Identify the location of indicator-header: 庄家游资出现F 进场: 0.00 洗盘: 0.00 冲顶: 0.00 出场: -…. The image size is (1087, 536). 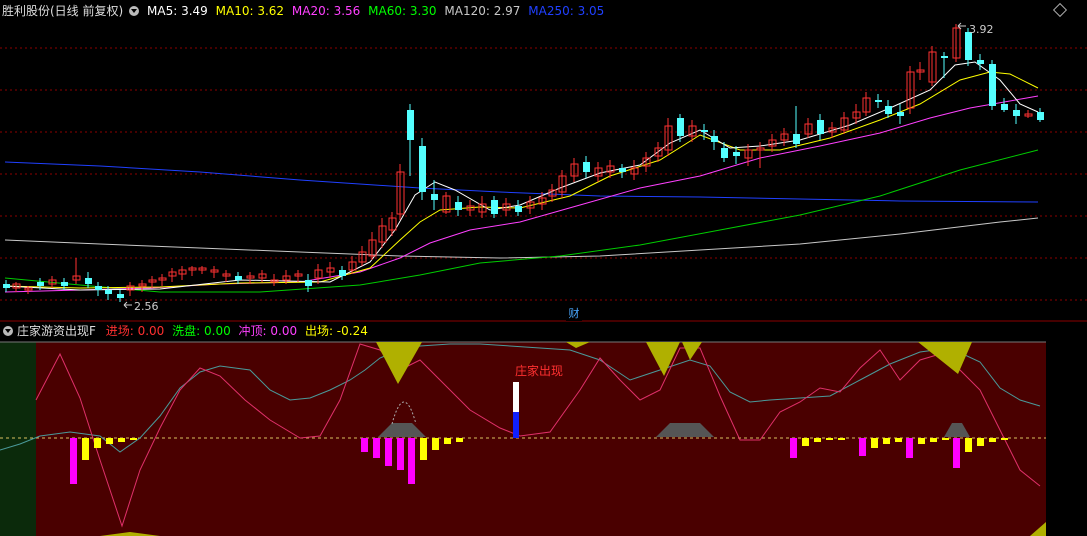
(543, 331).